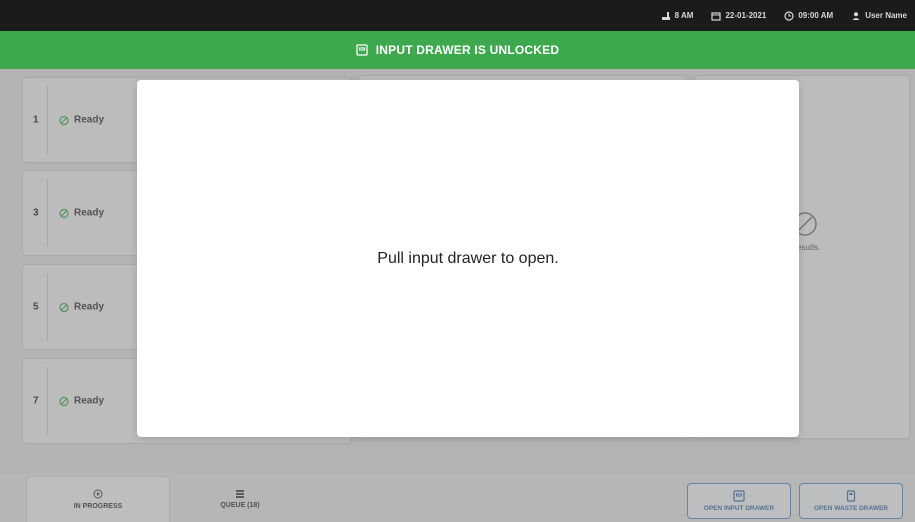  What do you see at coordinates (467, 50) in the screenshot?
I see `banner-text: INPUT DRAWER IS UNLOCKED` at bounding box center [467, 50].